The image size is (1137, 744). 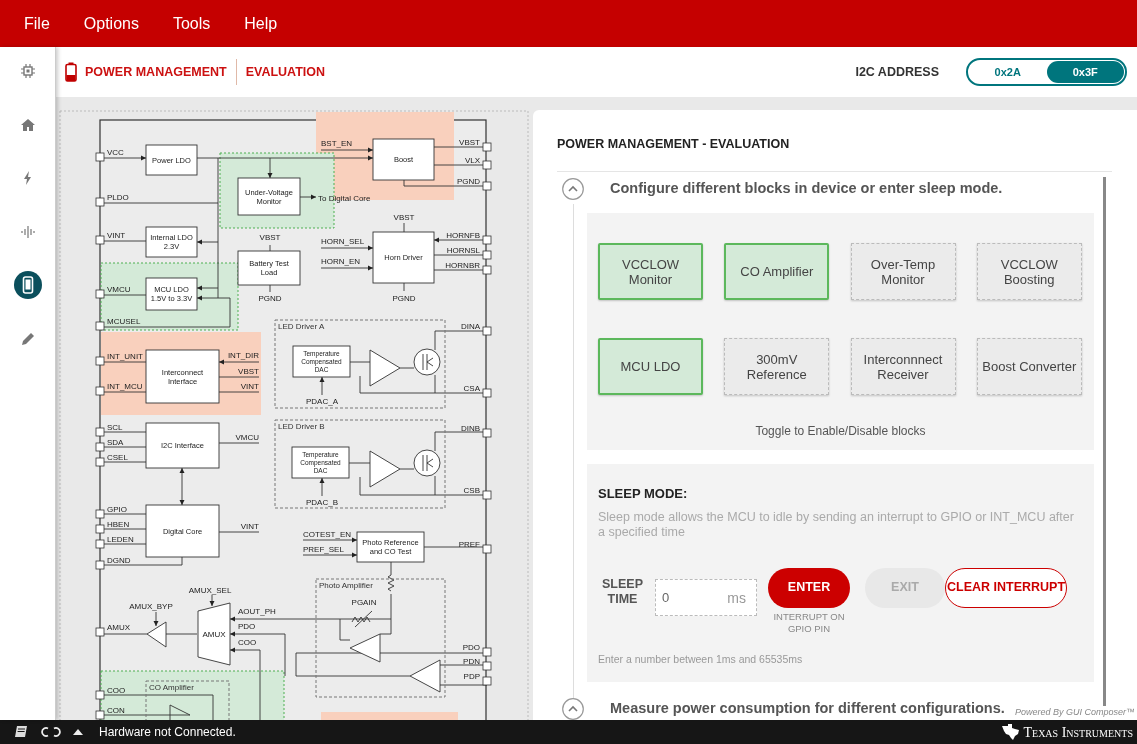 What do you see at coordinates (427, 463) in the screenshot?
I see `transistor-symbol` at bounding box center [427, 463].